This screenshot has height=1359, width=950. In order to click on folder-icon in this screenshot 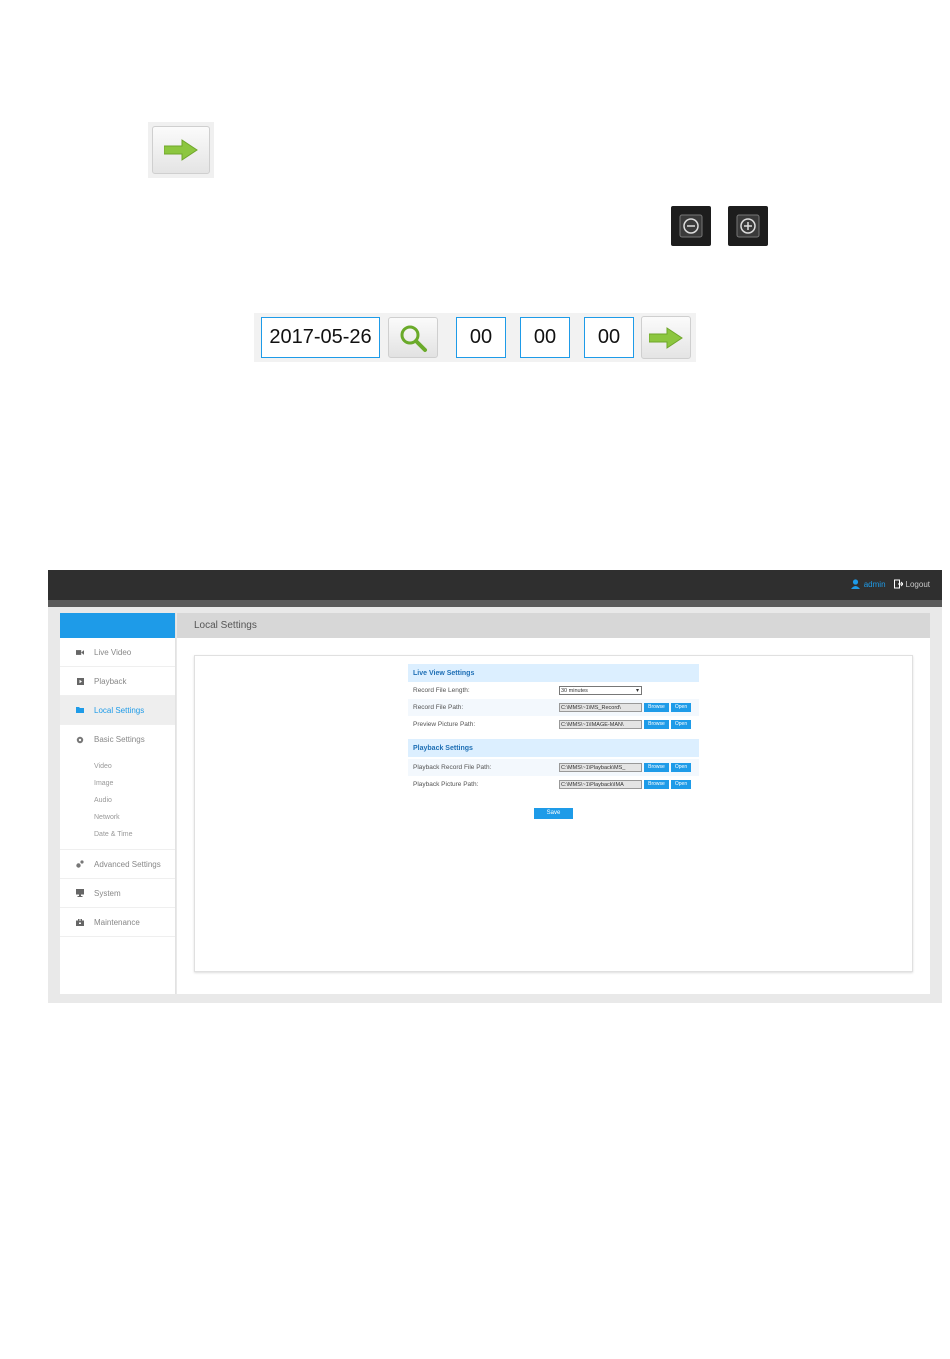, I will do `click(80, 710)`.